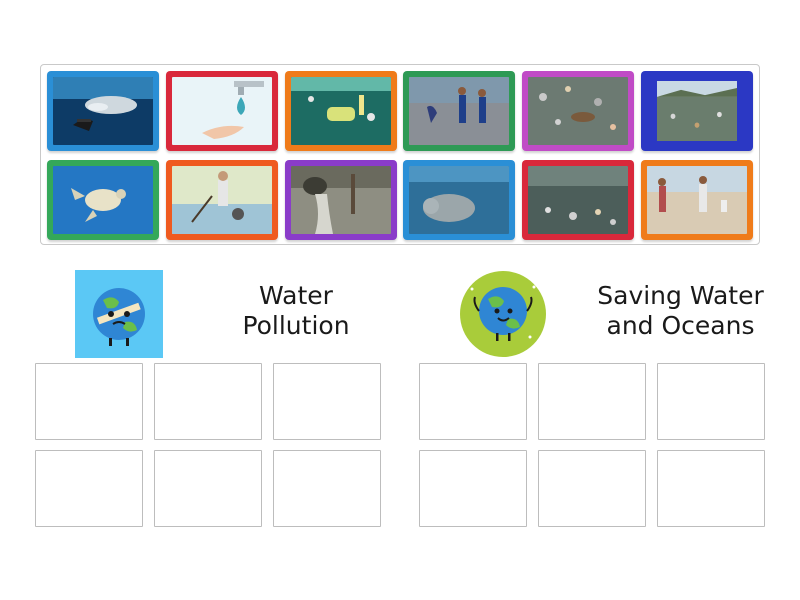 The height and width of the screenshot is (600, 800). I want to click on tile-people-collecting-beach-trash, so click(697, 200).